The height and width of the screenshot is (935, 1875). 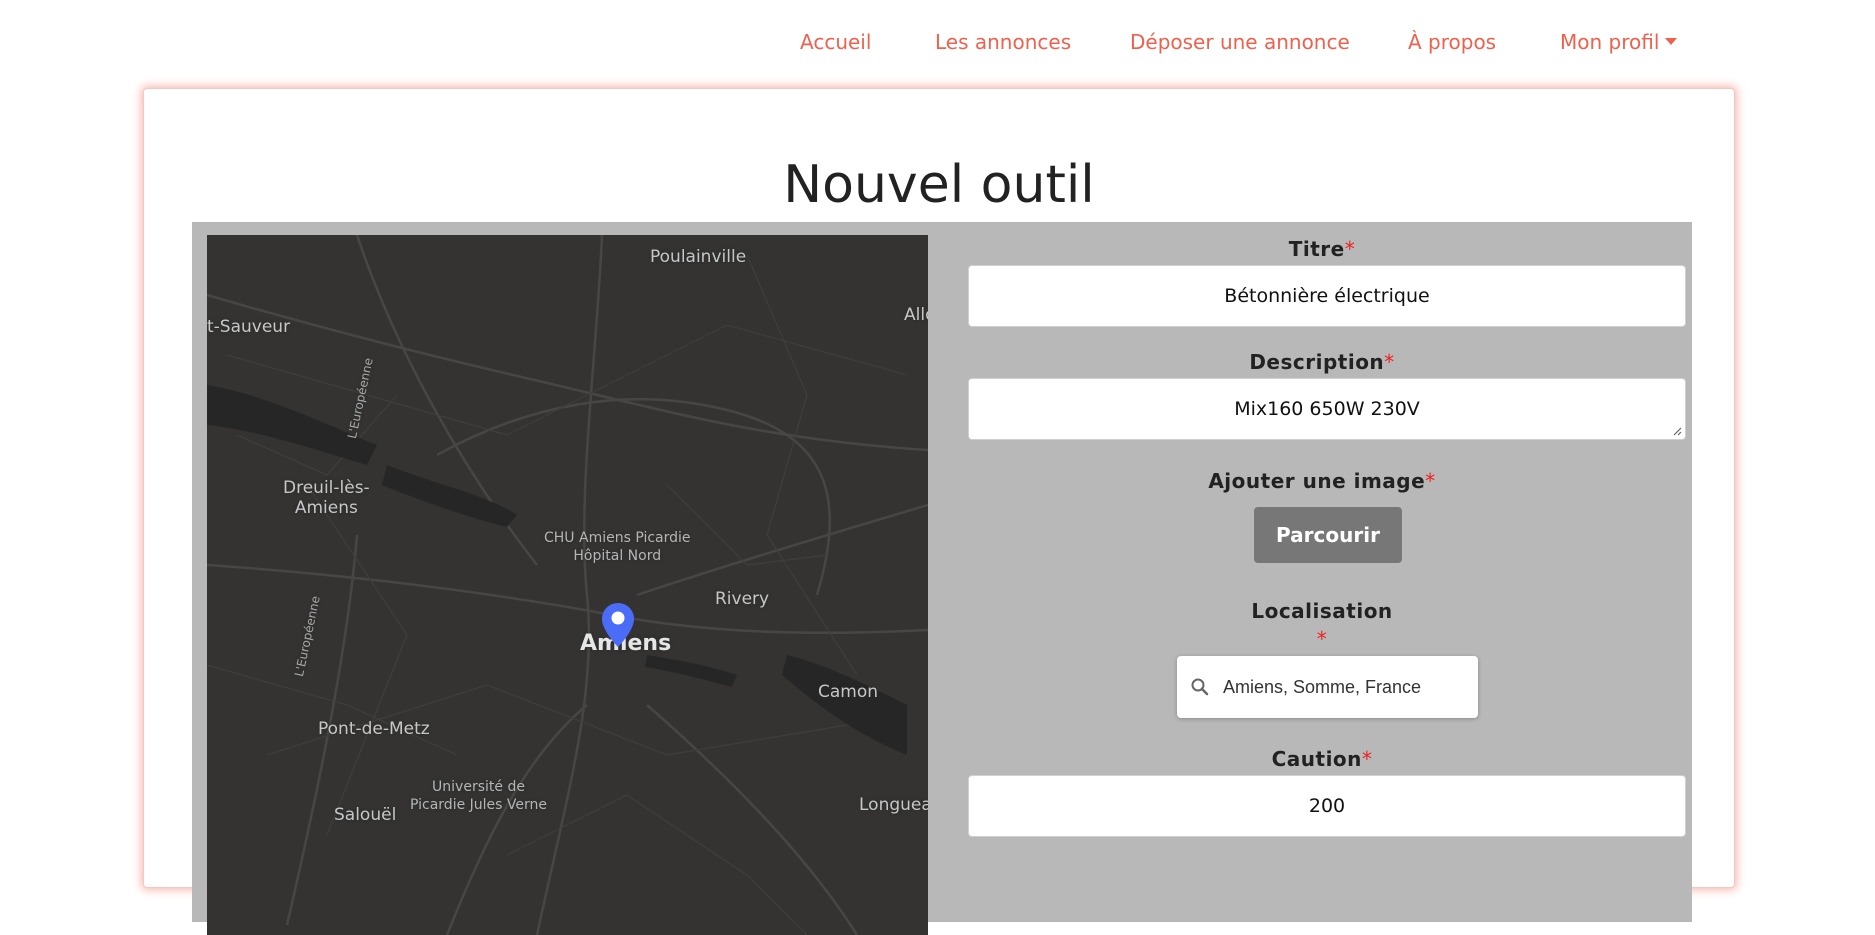 What do you see at coordinates (326, 508) in the screenshot?
I see `map-label-dreuil-line2: Amiens` at bounding box center [326, 508].